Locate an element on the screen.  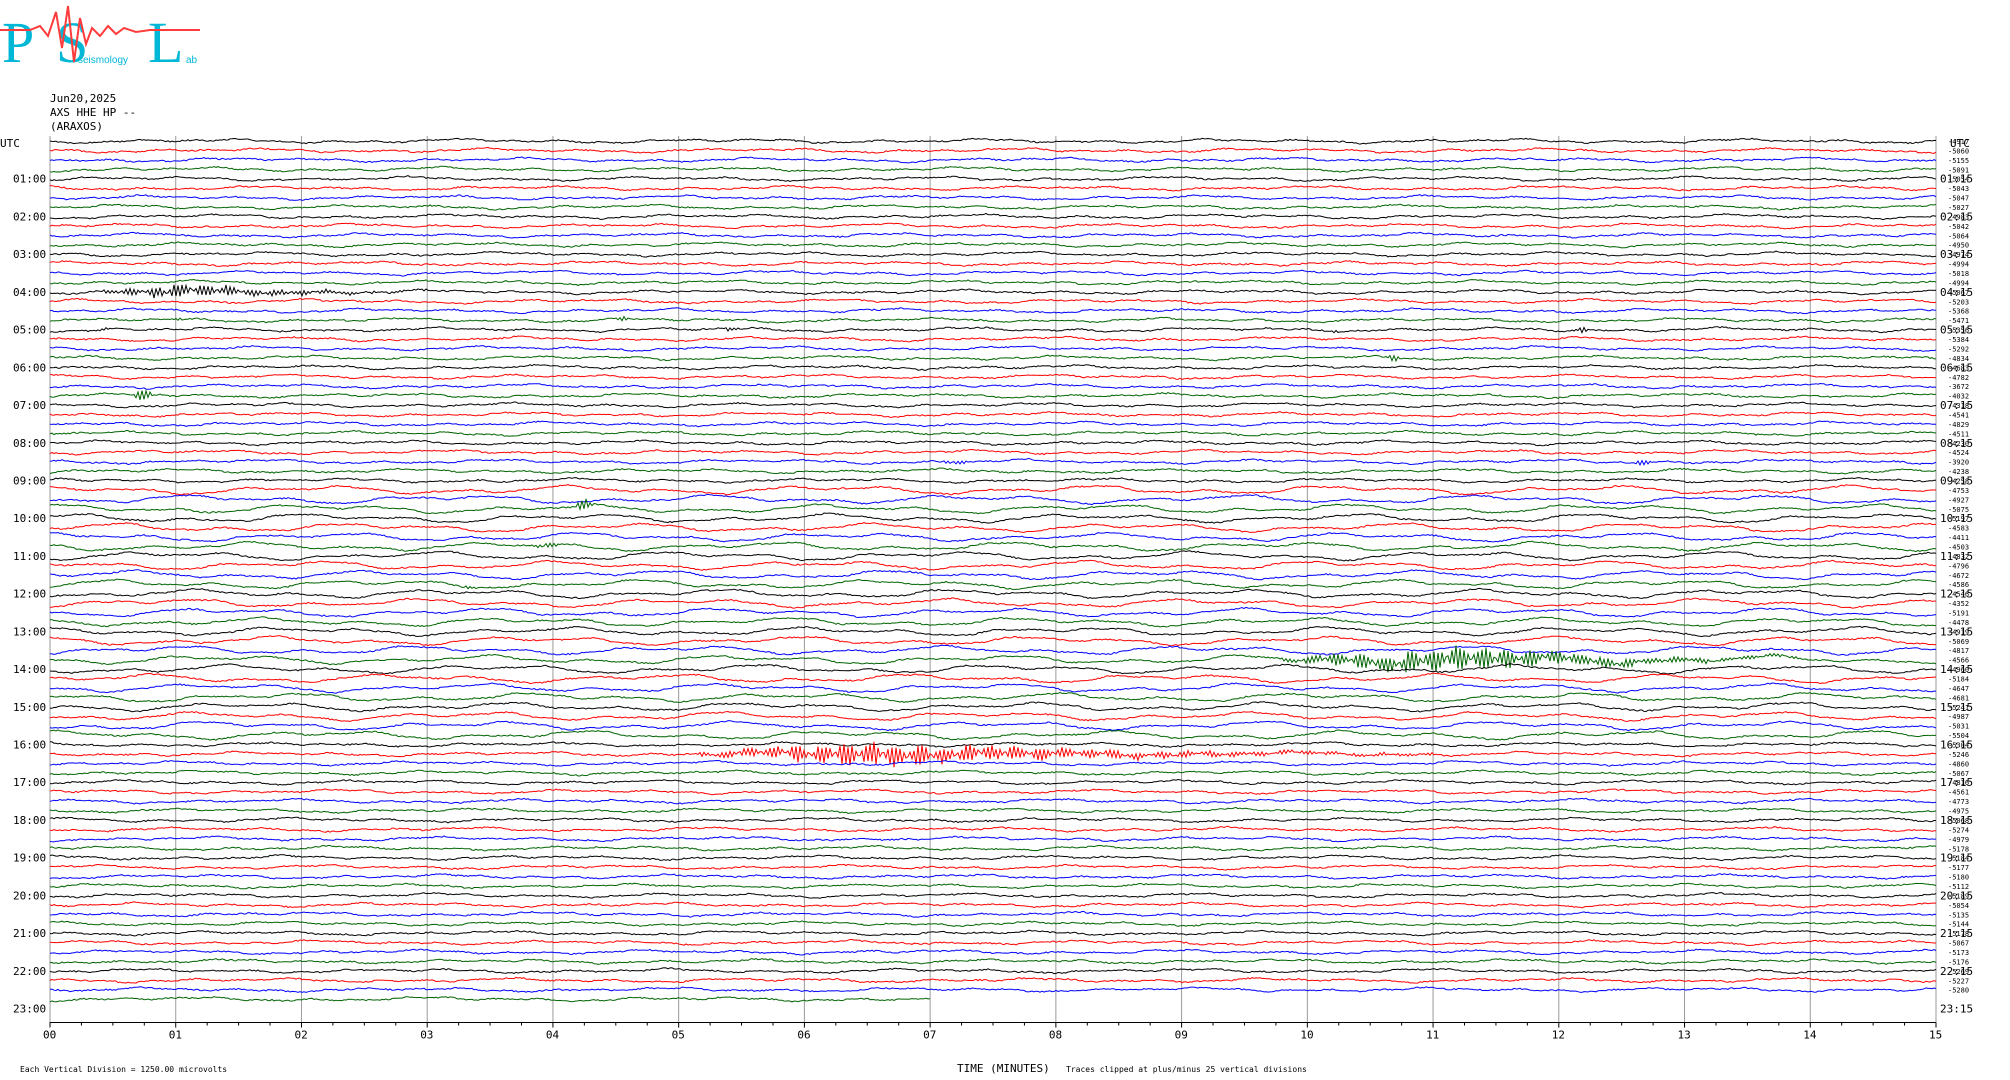
left-hour-label: 09:00 is located at coordinates (29, 480).